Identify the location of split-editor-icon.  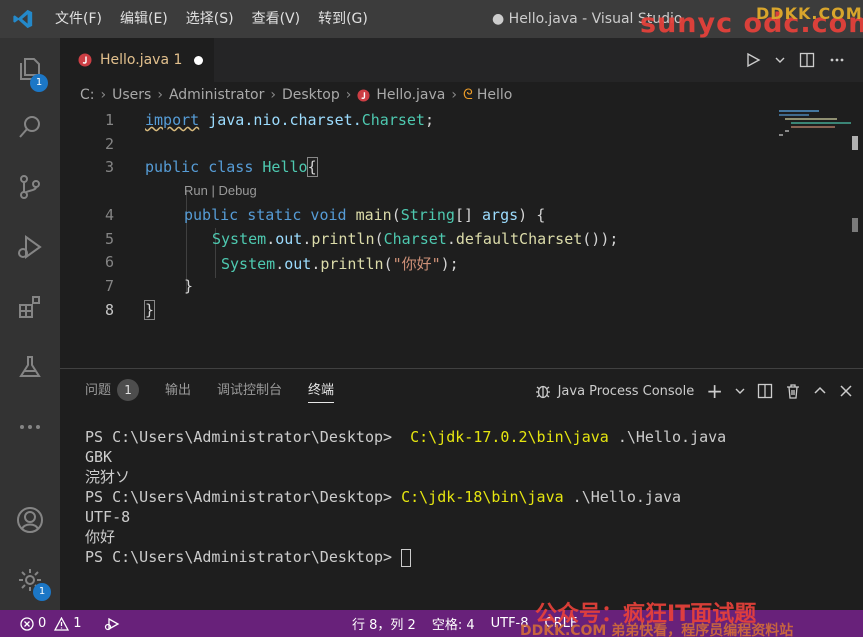
(807, 60).